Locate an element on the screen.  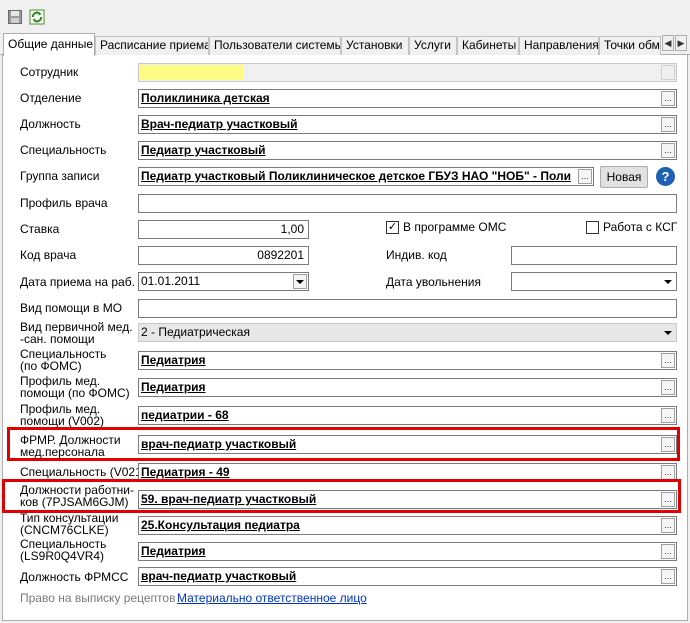
profile-label: Профиль врача is located at coordinates (64, 203).